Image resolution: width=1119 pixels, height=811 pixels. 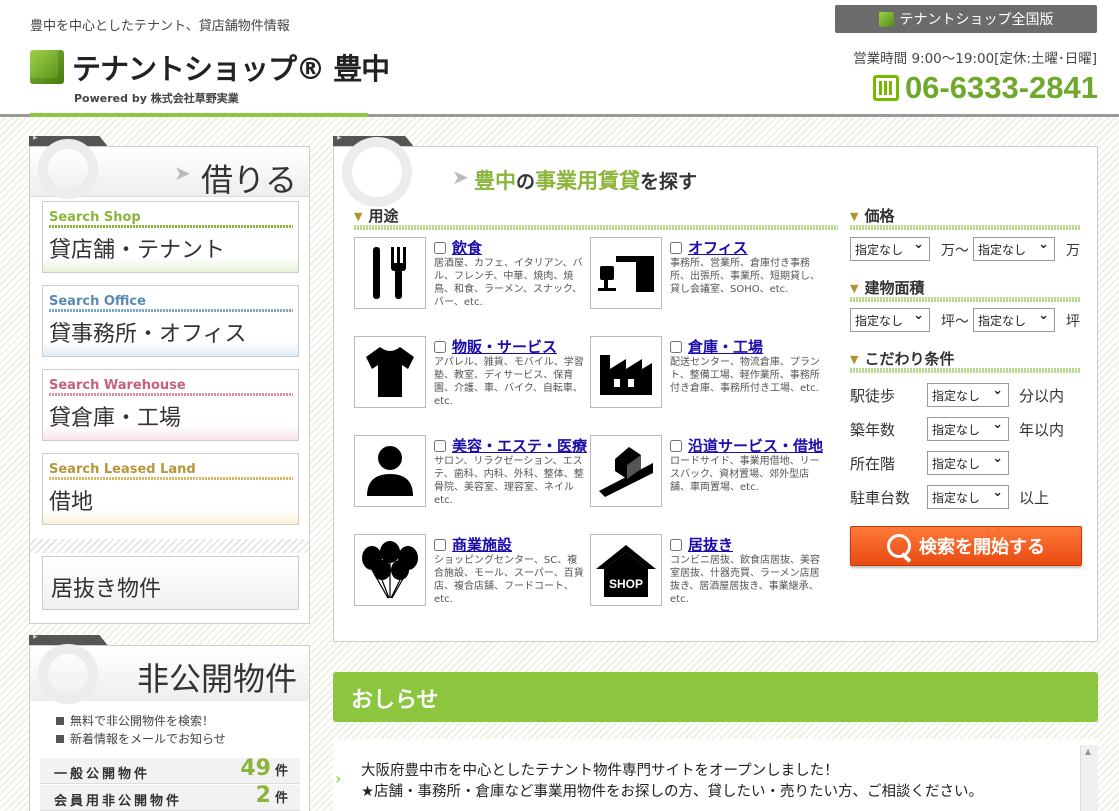 I want to click on national-site-button: テナントショップ全国版, so click(x=966, y=19).